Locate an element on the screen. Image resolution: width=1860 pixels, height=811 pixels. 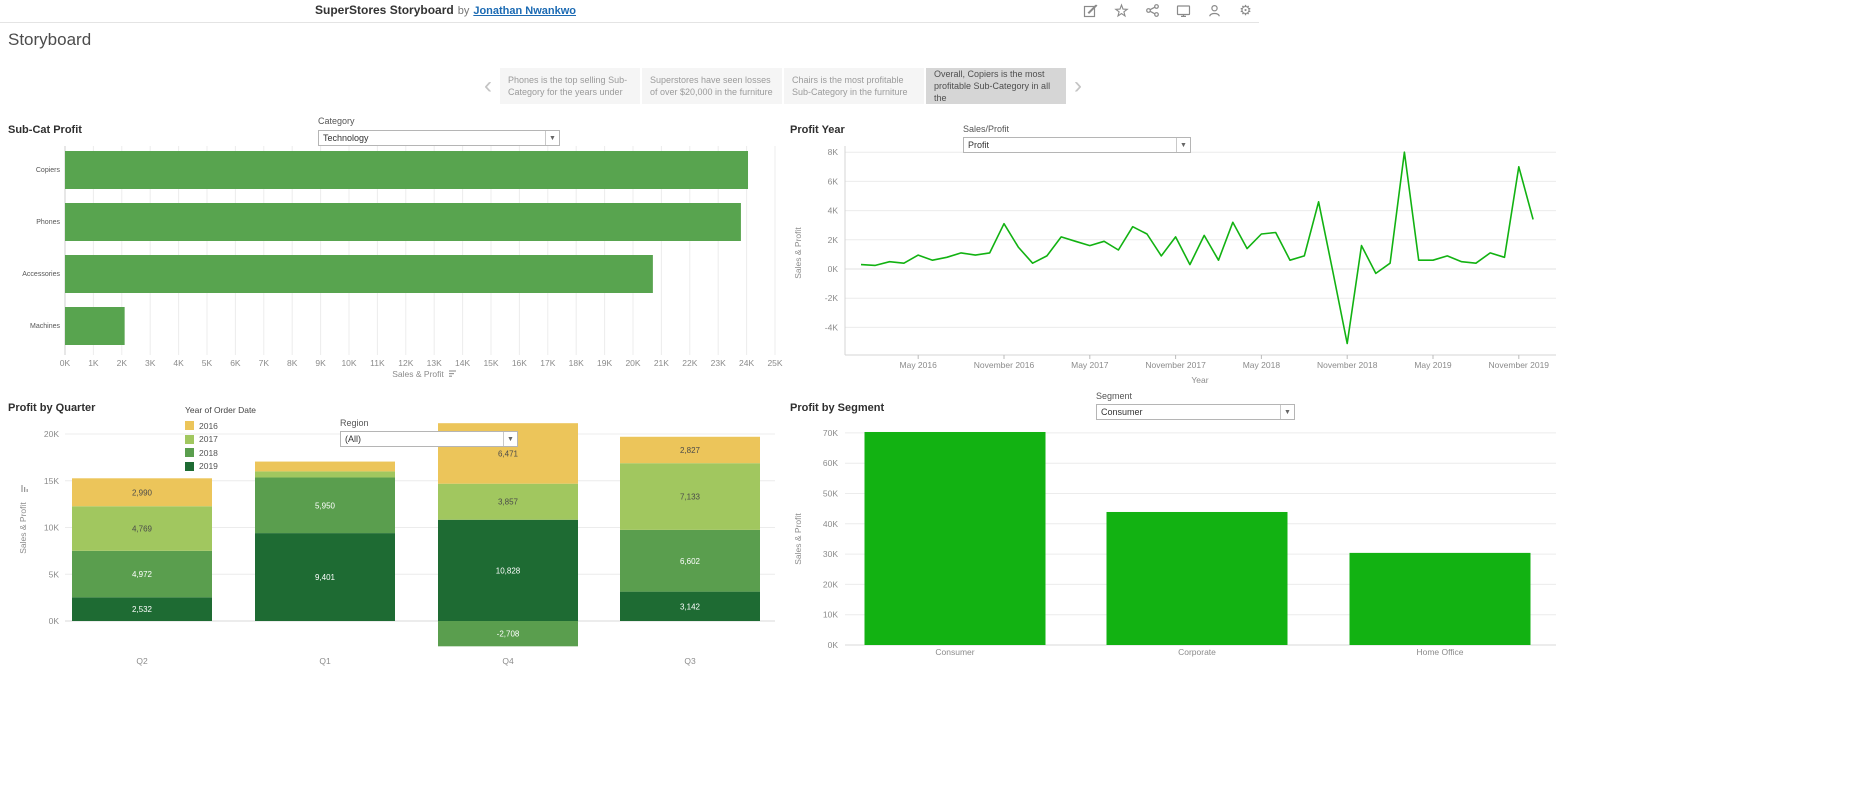
legend-item-2016: 2016 is located at coordinates (220, 426).